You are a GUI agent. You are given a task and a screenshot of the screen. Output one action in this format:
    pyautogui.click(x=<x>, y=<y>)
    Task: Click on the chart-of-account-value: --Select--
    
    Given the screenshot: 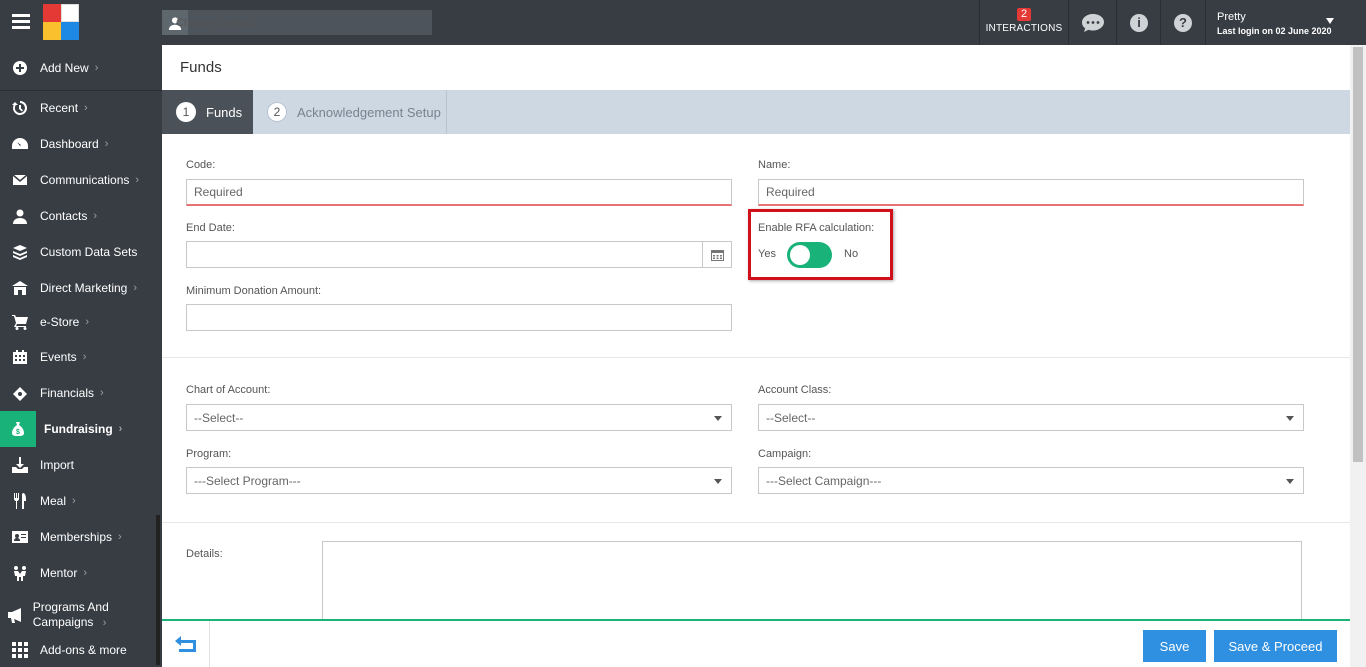 What is the action you would take?
    pyautogui.click(x=219, y=417)
    